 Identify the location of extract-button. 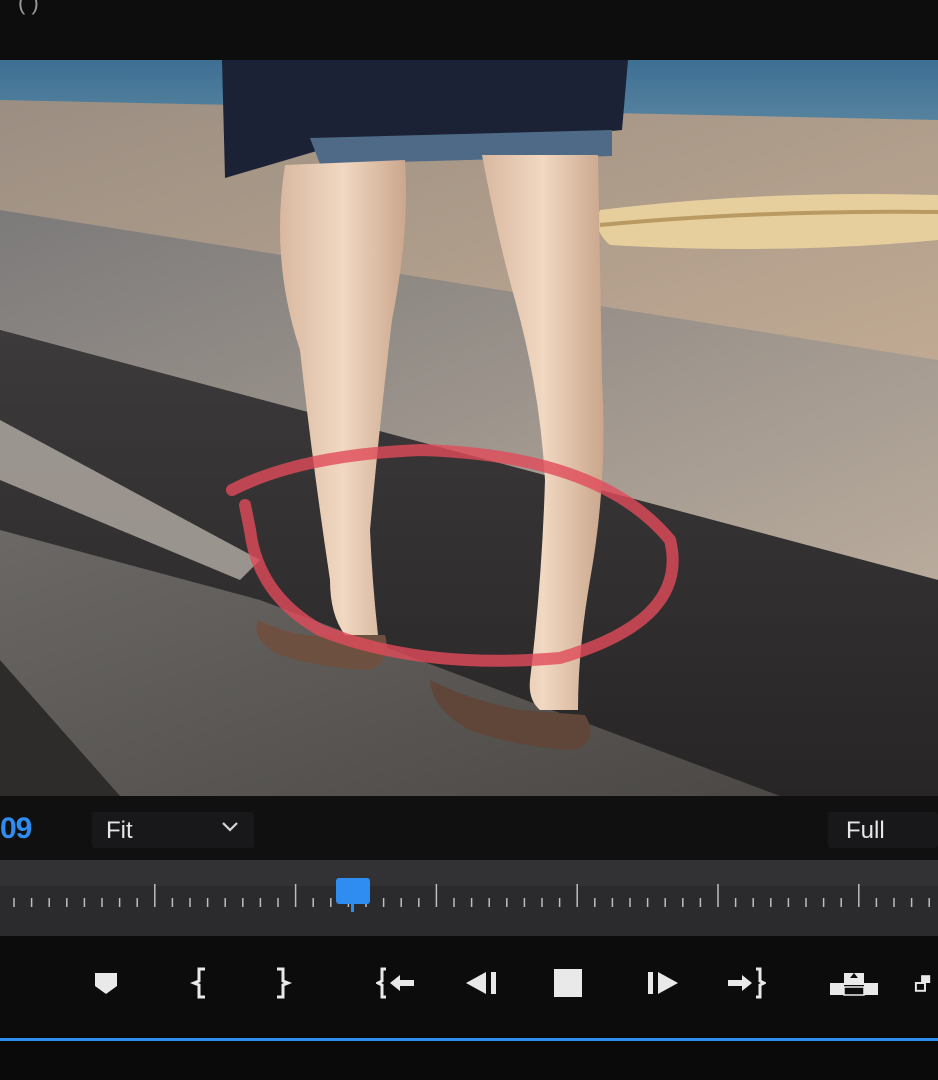
(925, 983).